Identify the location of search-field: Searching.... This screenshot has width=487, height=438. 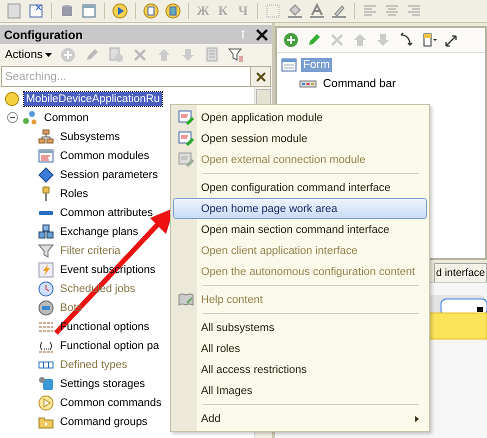
(126, 76).